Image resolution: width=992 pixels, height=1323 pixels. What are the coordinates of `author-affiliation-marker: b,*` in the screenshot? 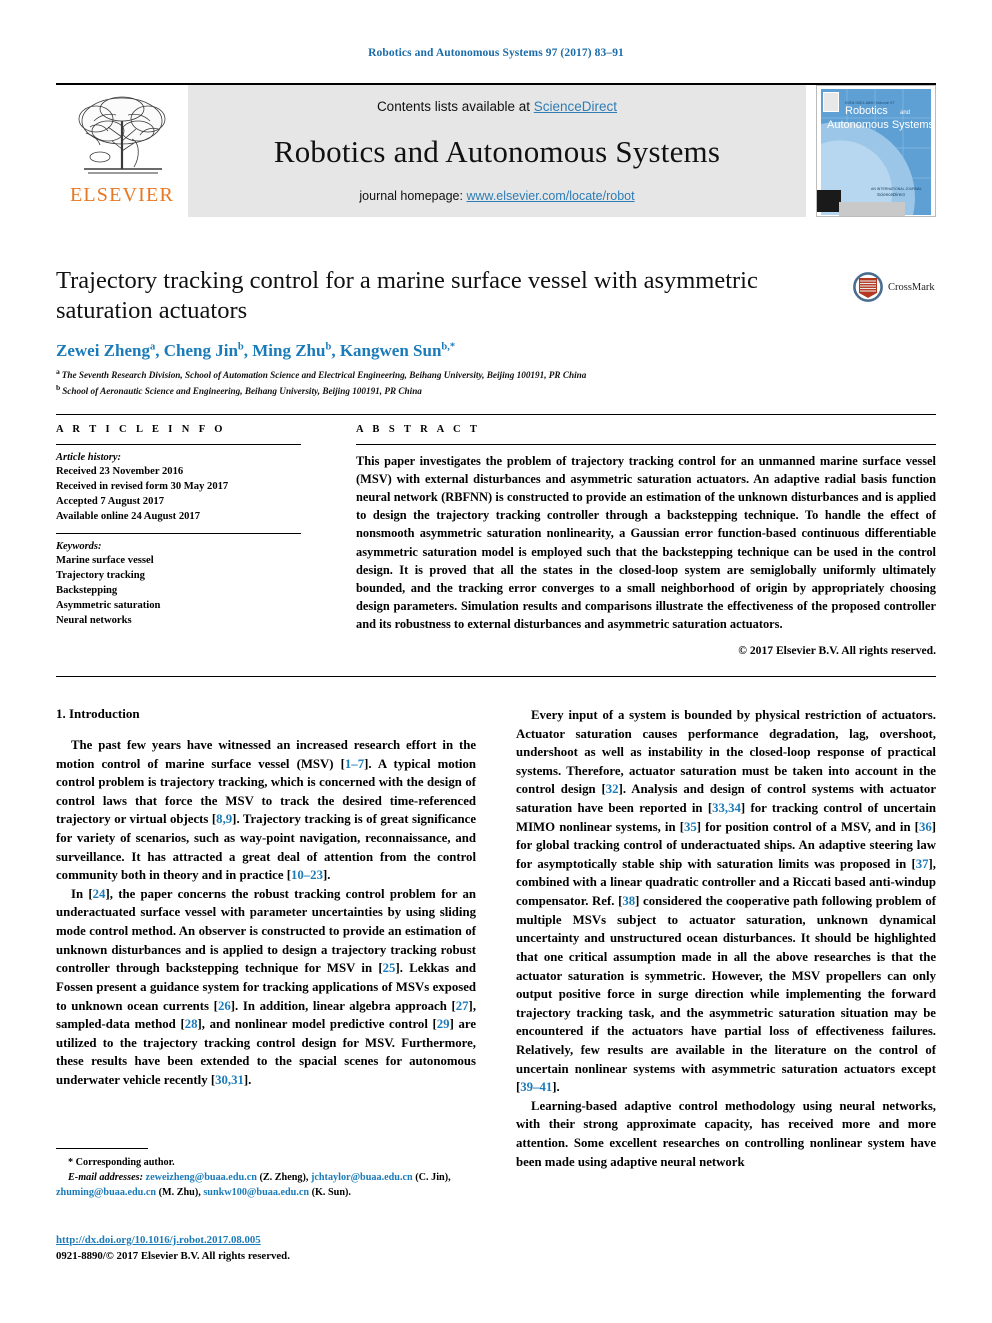 It's located at (448, 347).